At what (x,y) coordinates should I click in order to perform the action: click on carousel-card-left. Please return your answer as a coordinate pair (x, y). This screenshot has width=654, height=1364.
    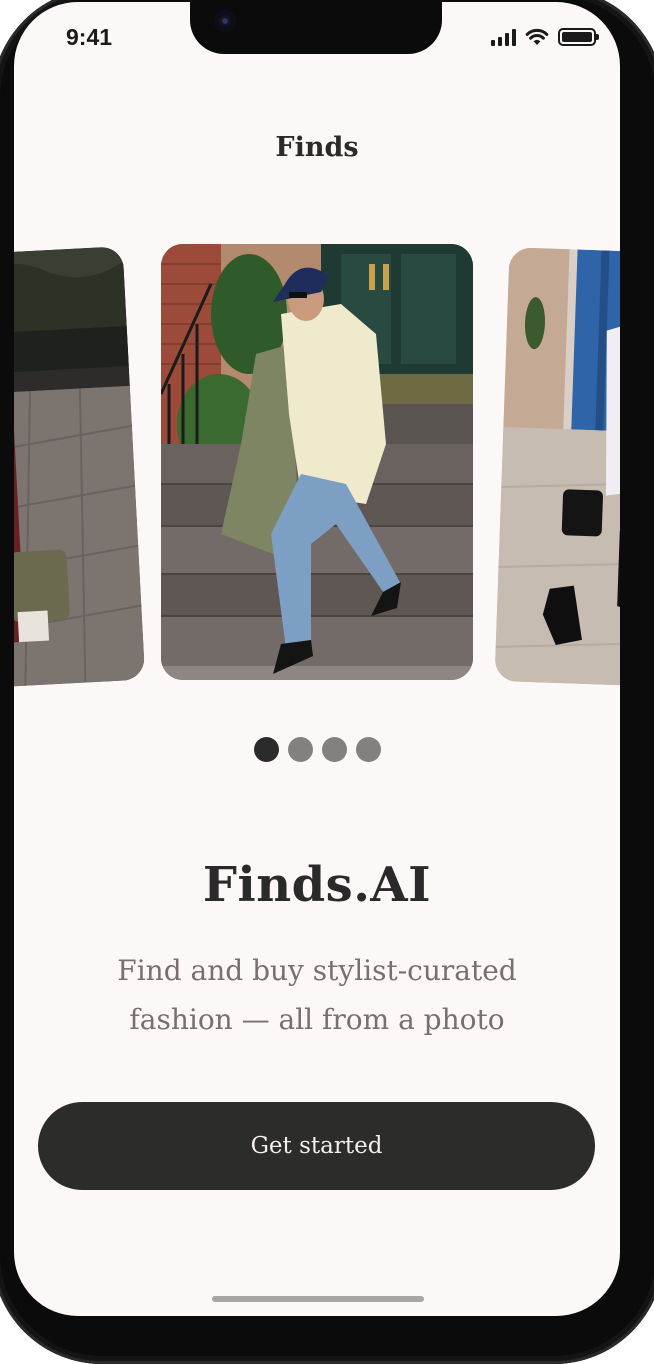
    Looking at the image, I should click on (80, 467).